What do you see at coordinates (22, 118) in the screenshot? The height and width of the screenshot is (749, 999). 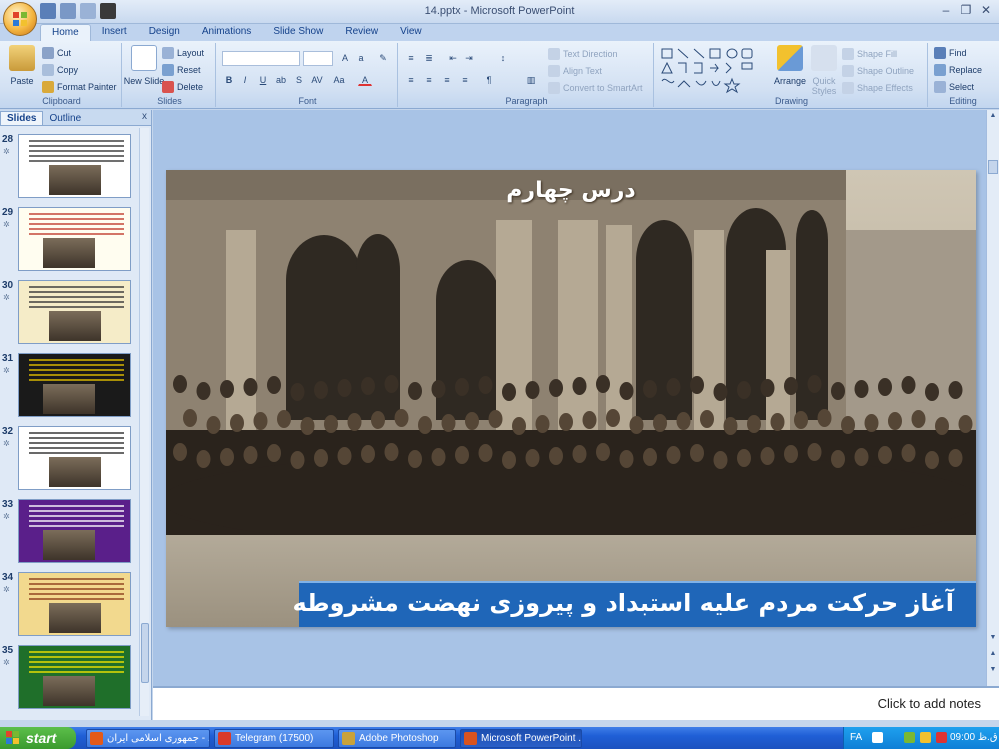 I see `tab-slides: Slides` at bounding box center [22, 118].